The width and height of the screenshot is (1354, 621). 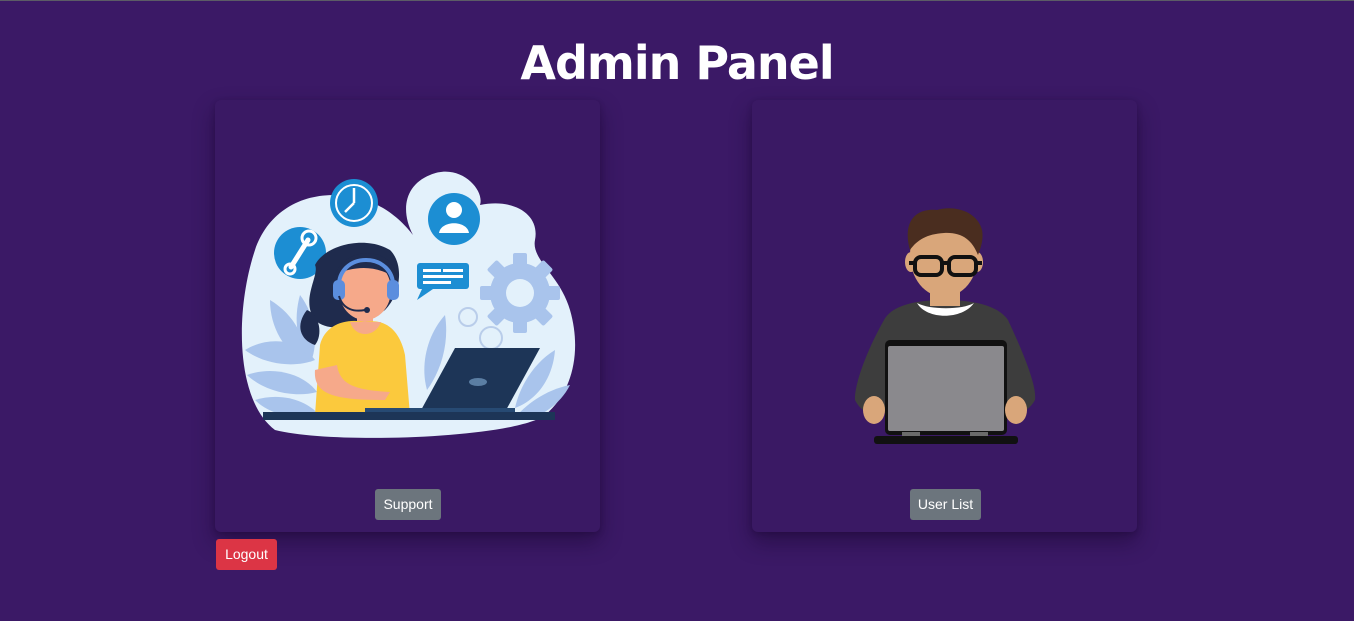 I want to click on clock-icon, so click(x=354, y=203).